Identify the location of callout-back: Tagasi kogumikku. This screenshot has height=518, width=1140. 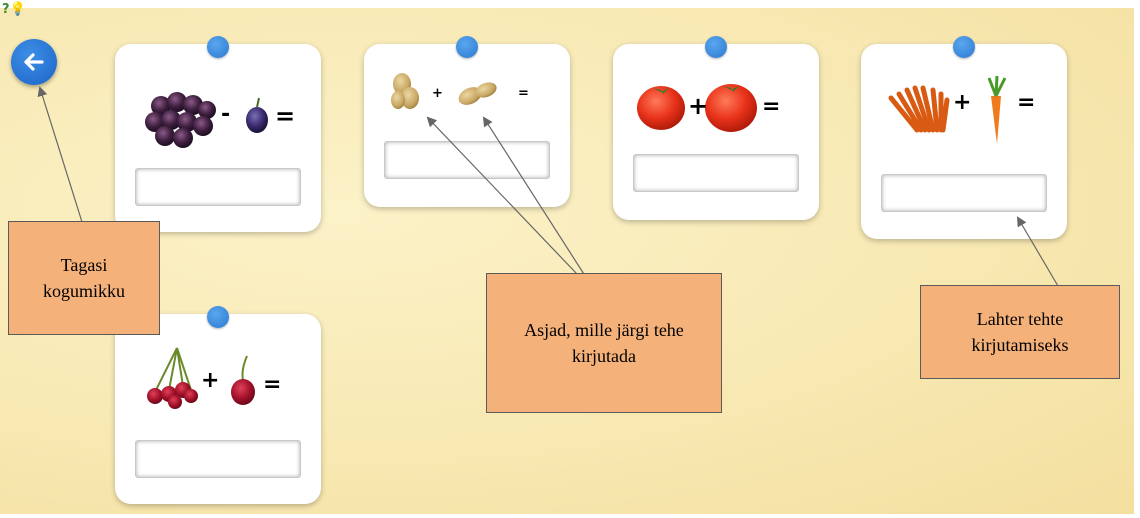
(84, 278).